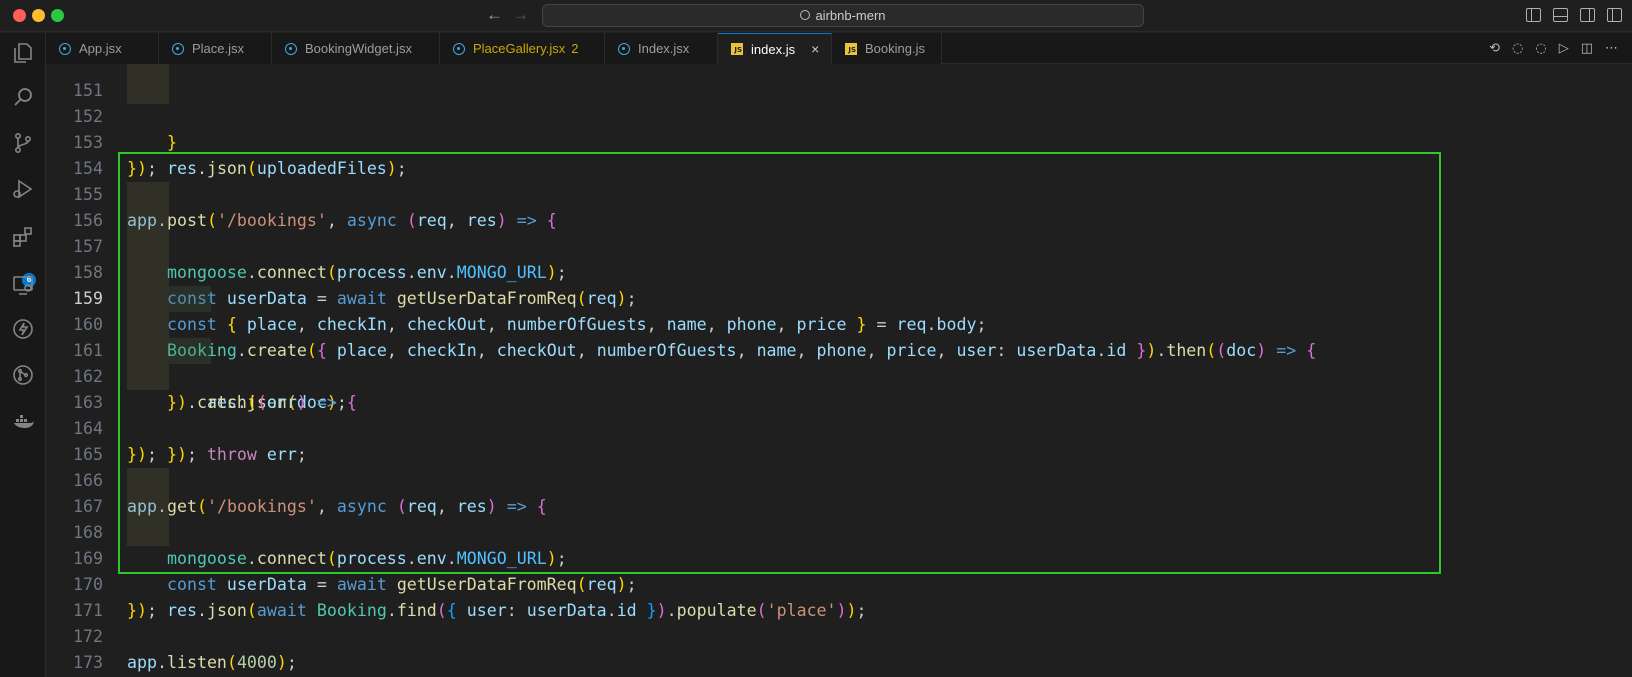 This screenshot has height=677, width=1632. I want to click on problems-count: 2, so click(575, 48).